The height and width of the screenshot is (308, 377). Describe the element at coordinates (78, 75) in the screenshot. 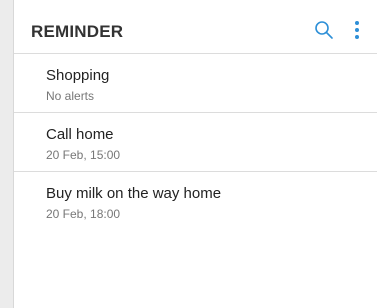

I see `reminder-title: Shopping` at that location.